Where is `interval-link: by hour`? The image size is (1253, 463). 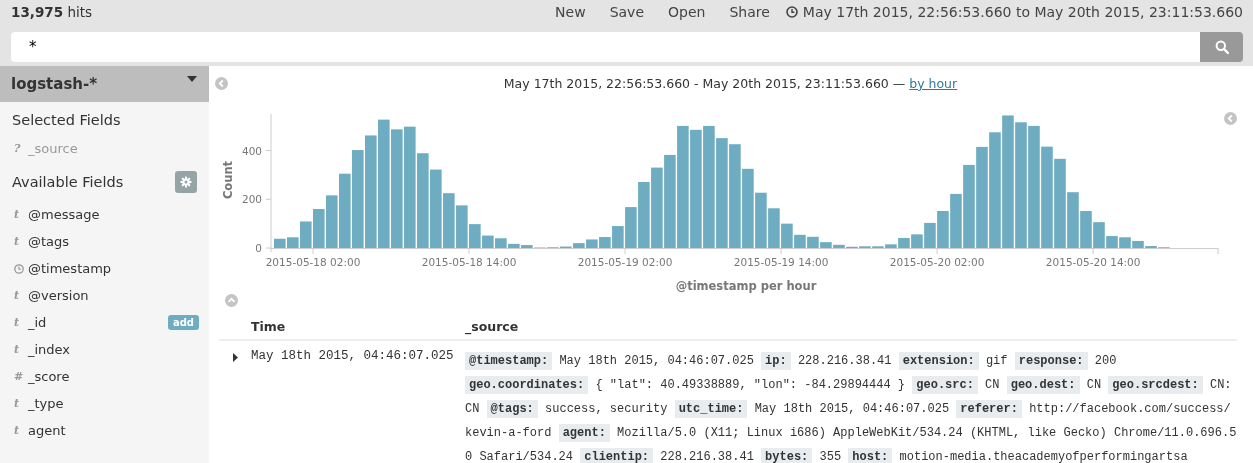
interval-link: by hour is located at coordinates (933, 83).